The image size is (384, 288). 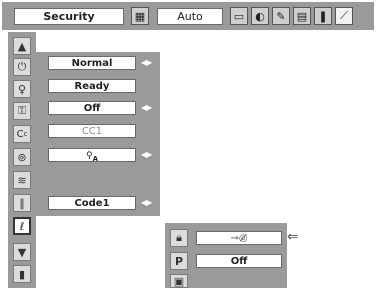 I want to click on exit-icon: ▮, so click(x=22, y=274).